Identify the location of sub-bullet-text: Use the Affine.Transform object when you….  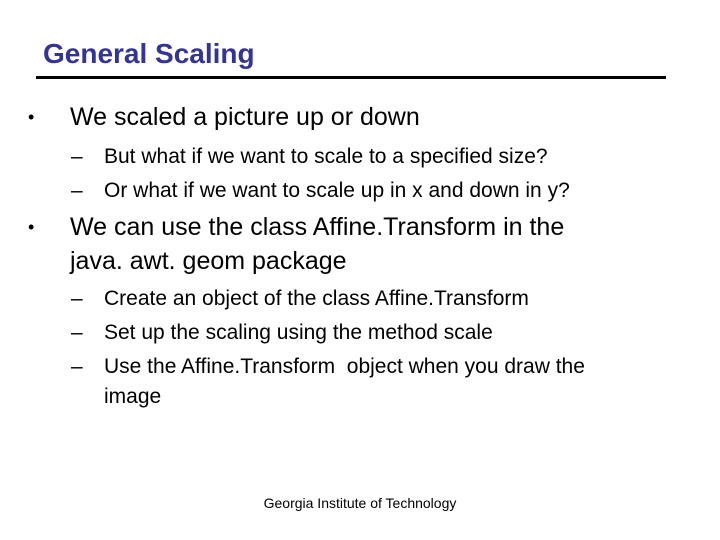
(344, 366).